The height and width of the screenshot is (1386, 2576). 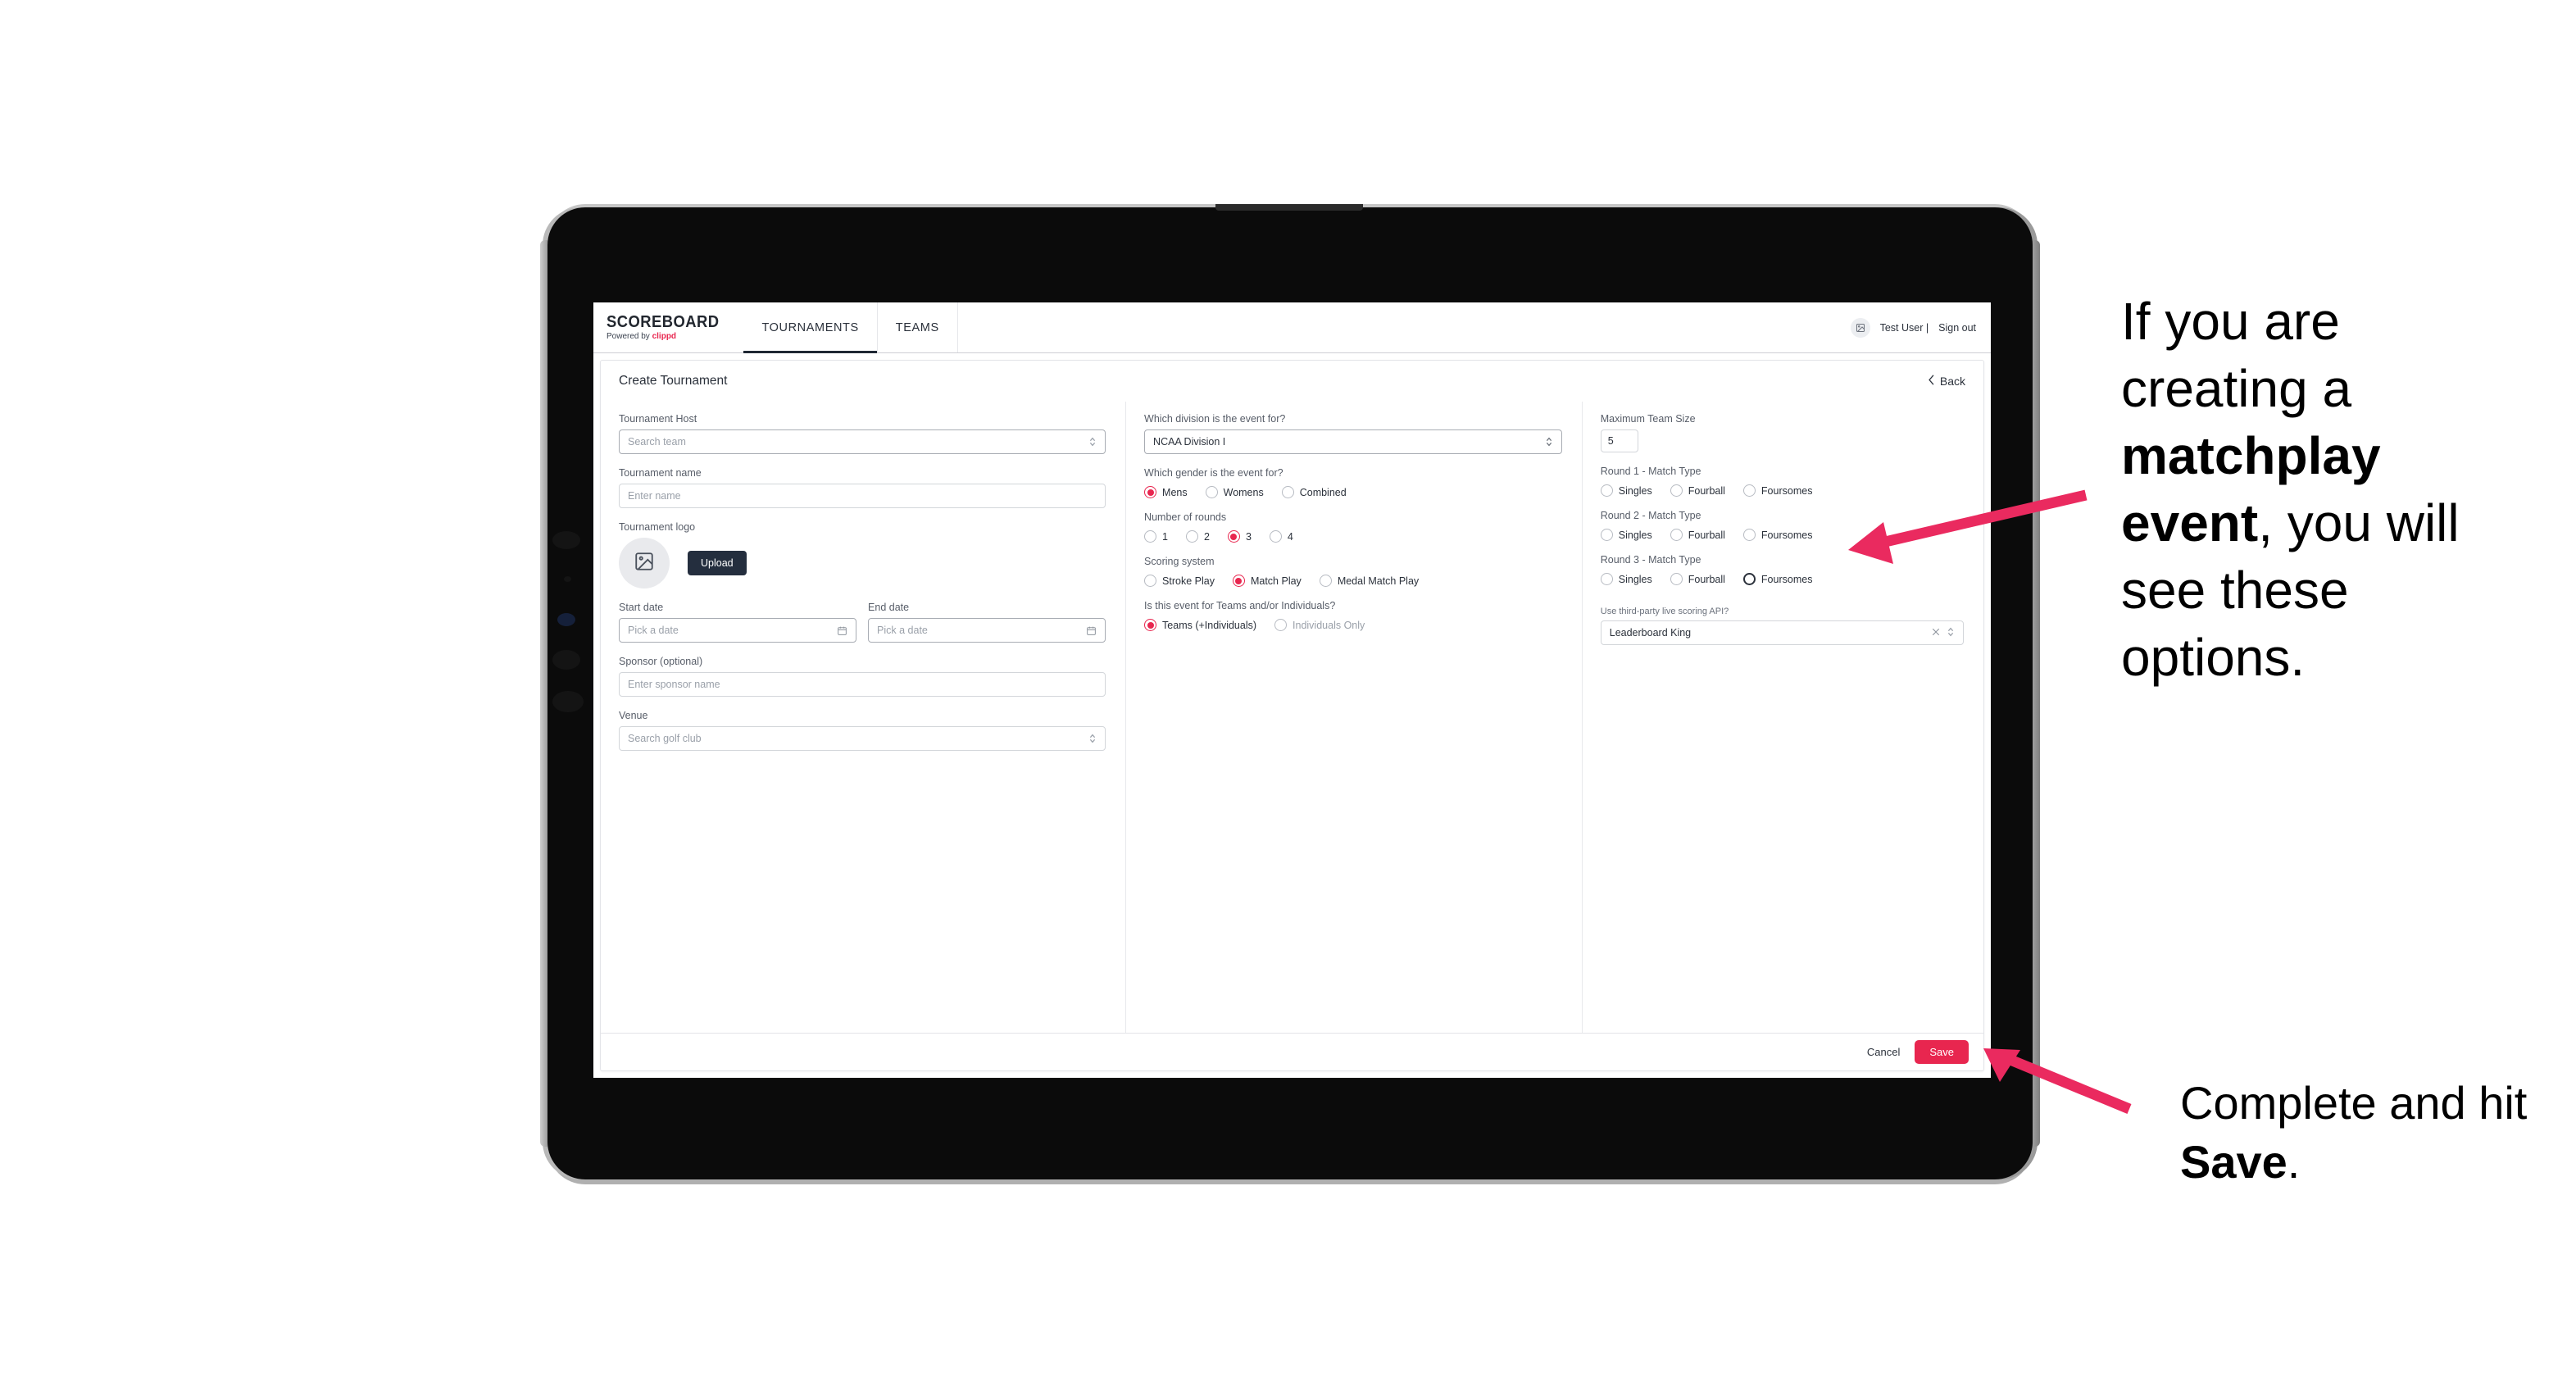 I want to click on label-start-date: Start date, so click(x=641, y=607).